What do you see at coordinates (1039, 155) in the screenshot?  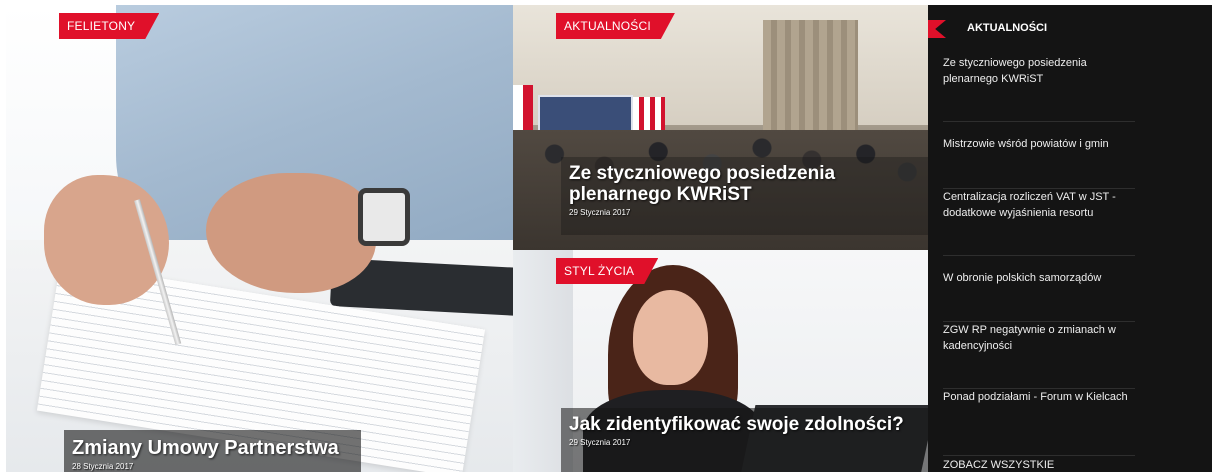 I see `sidebar-news-item: Mistrzowie wśród powiatów i gmin` at bounding box center [1039, 155].